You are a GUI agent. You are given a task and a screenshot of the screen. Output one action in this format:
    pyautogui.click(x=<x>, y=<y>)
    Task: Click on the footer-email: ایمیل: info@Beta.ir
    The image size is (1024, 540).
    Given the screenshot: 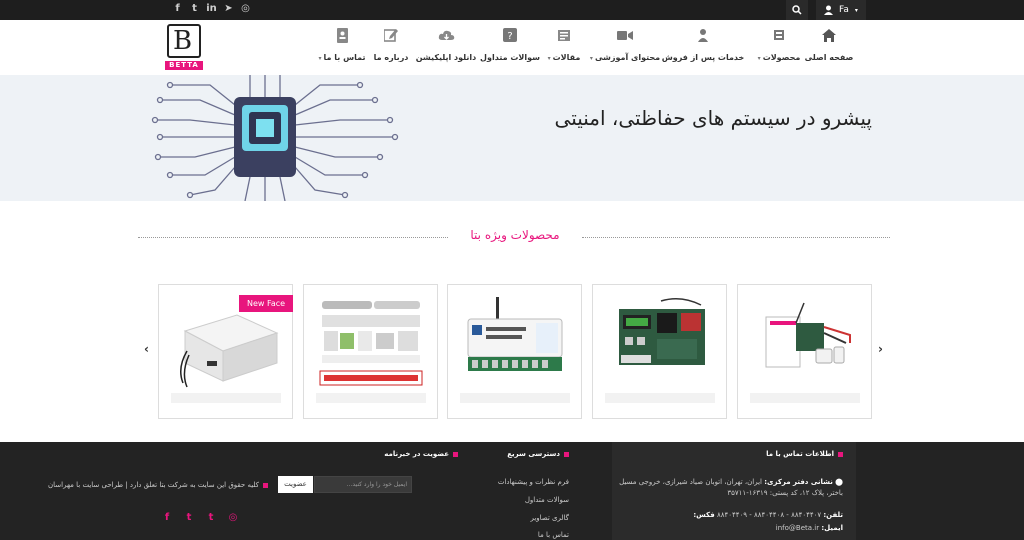 What is the action you would take?
    pyautogui.click(x=723, y=528)
    